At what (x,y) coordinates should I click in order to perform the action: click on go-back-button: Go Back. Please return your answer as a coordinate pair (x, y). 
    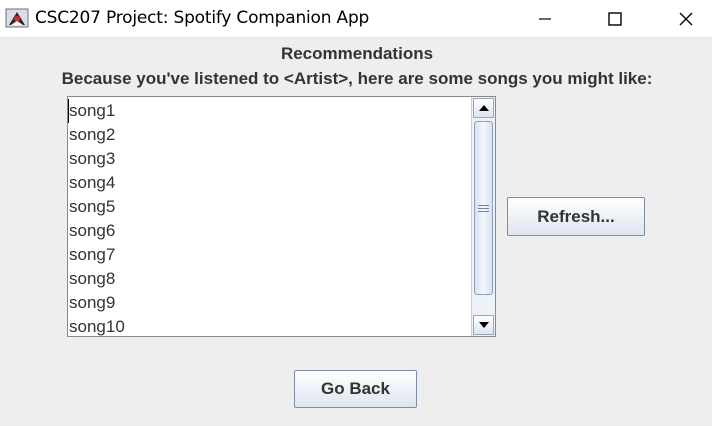
    Looking at the image, I should click on (355, 389).